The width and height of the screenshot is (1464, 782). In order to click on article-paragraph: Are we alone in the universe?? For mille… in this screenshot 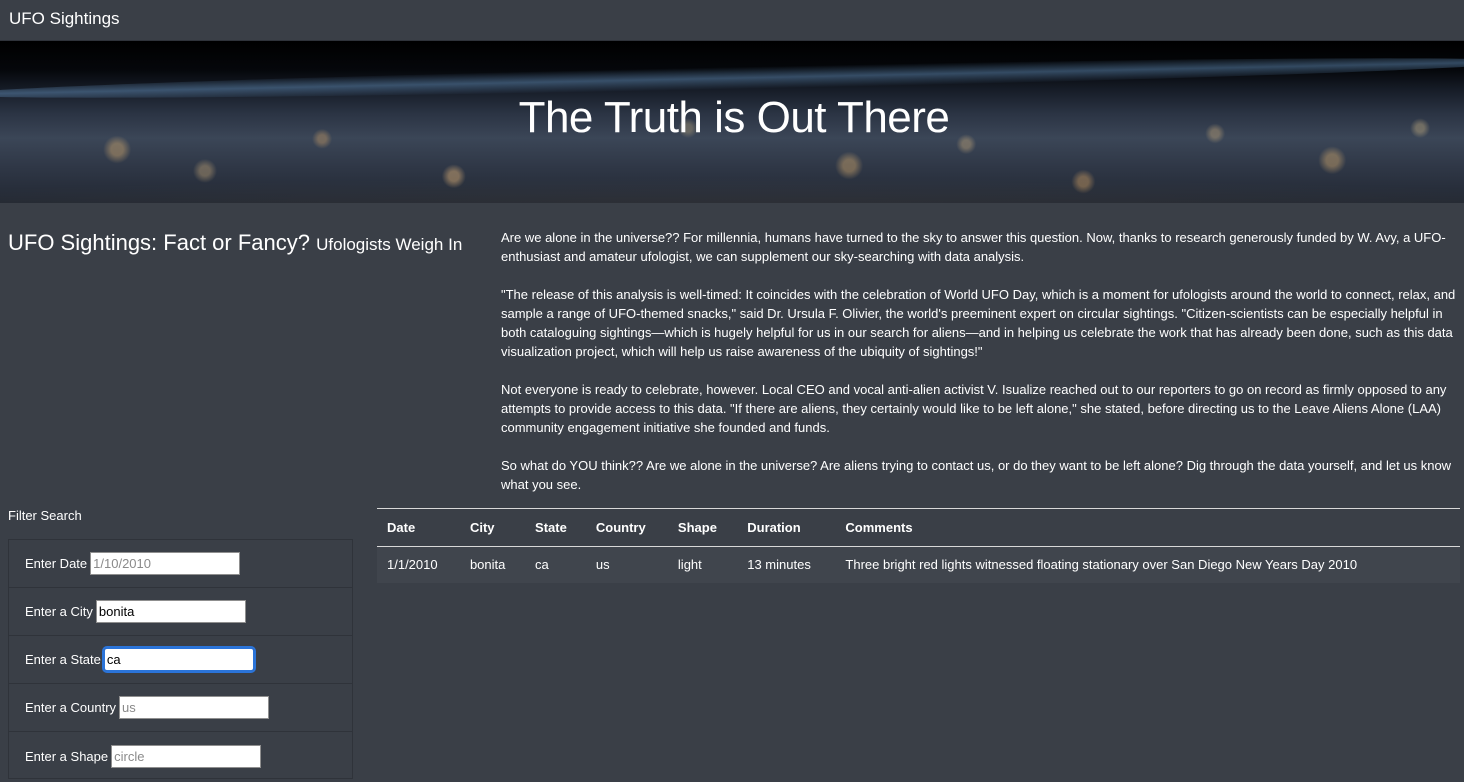, I will do `click(973, 247)`.